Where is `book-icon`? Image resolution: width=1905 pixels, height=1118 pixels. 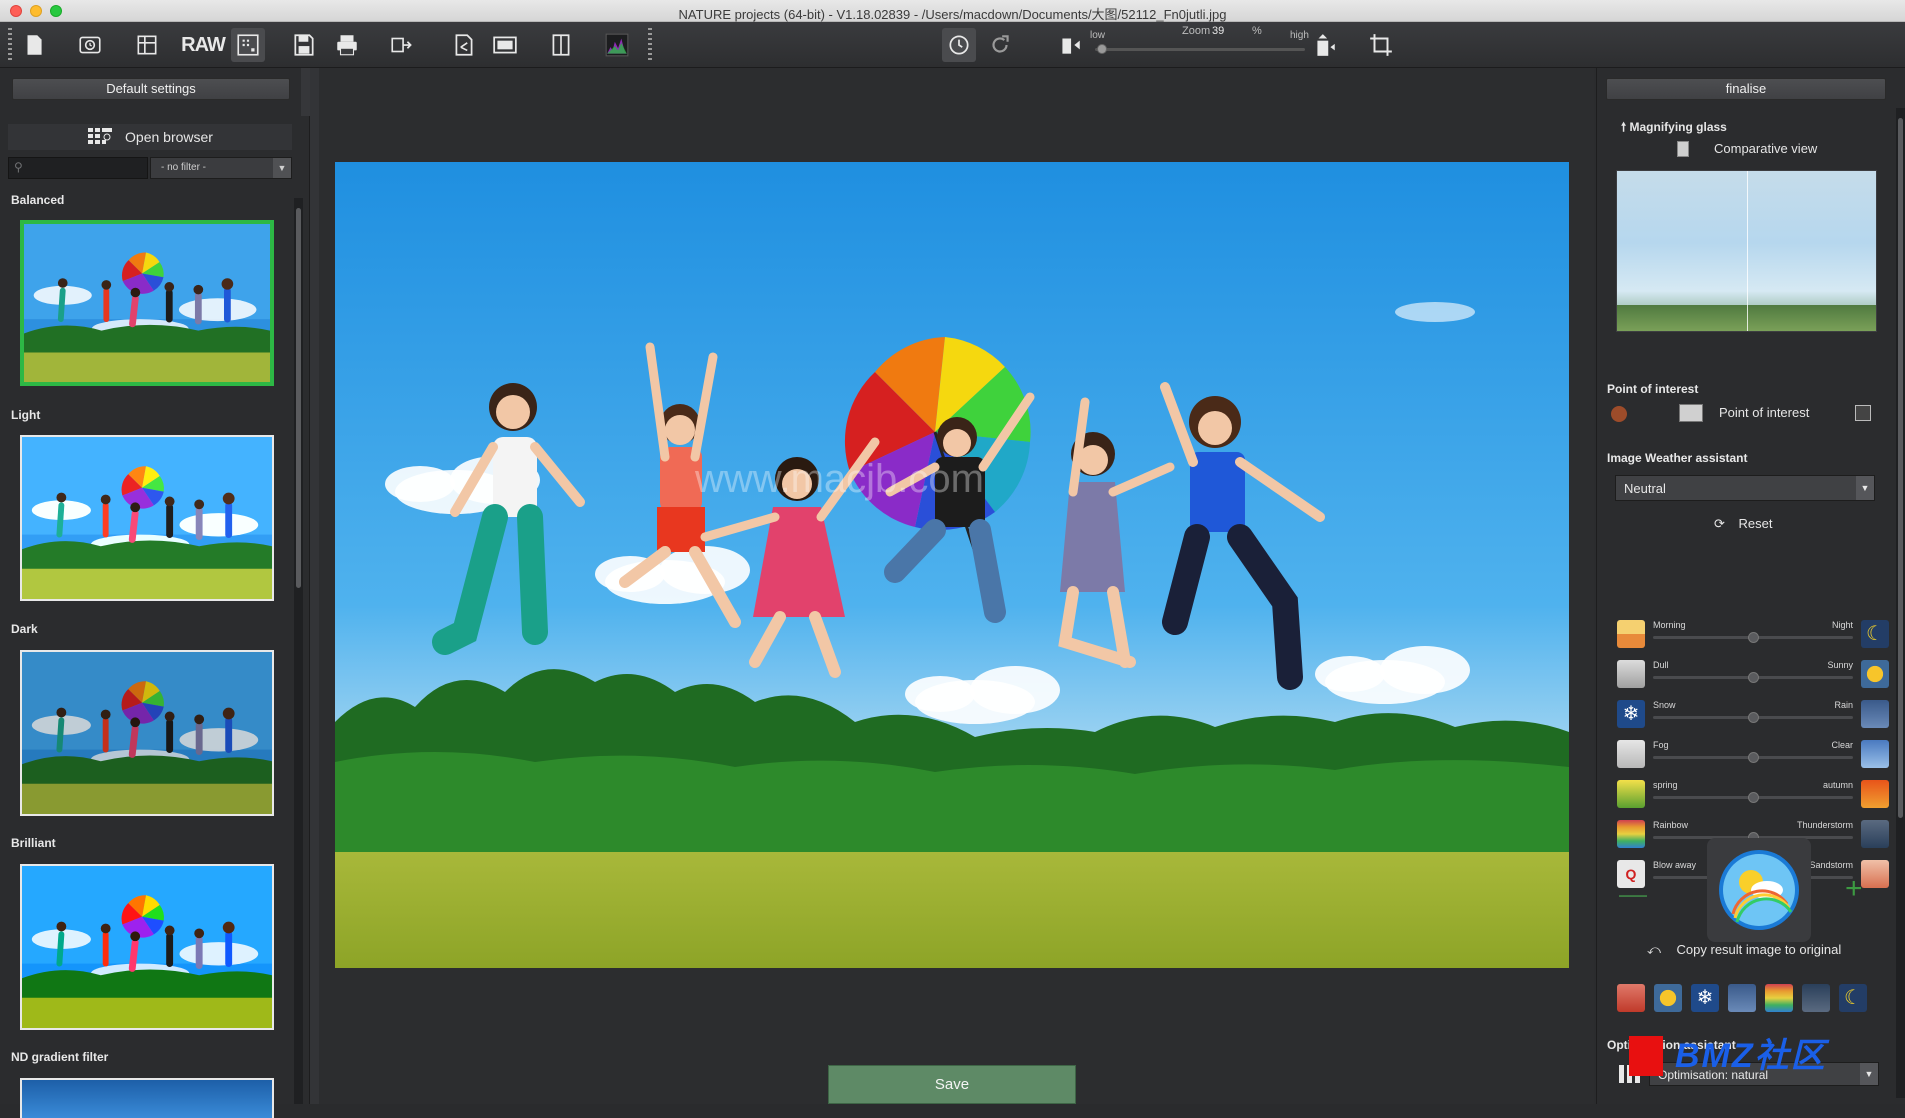
book-icon is located at coordinates (561, 45).